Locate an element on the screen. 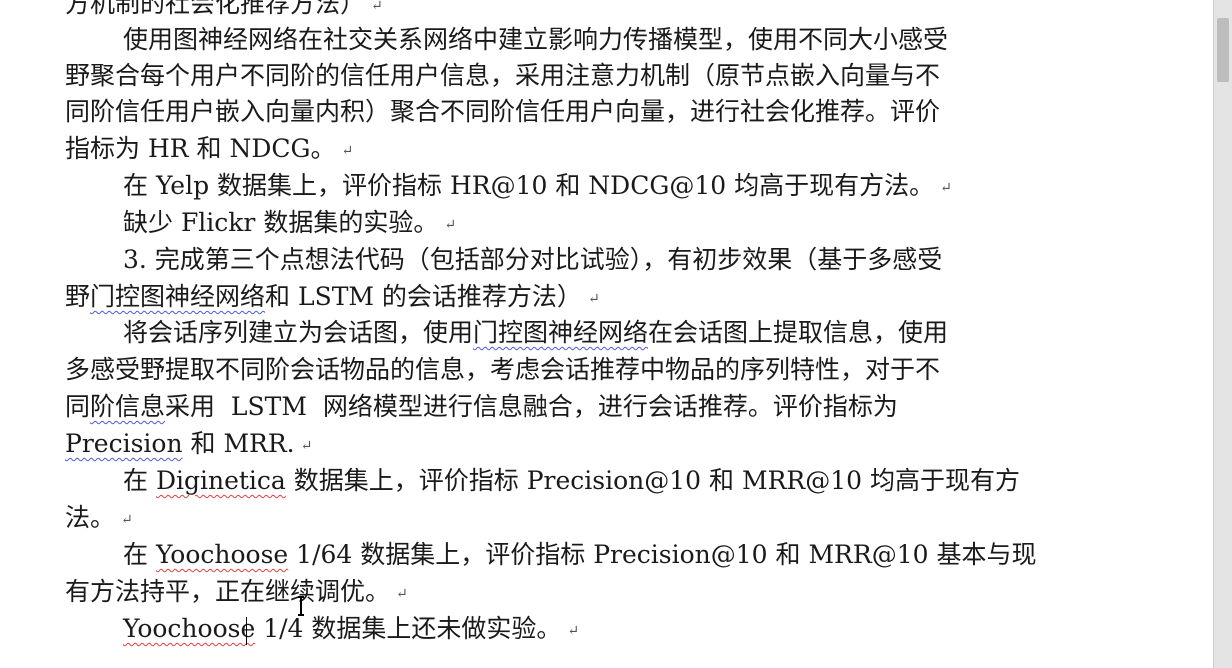 The image size is (1232, 668). line-text: 指标为 HR 和 NDCG。 is located at coordinates (200, 148).